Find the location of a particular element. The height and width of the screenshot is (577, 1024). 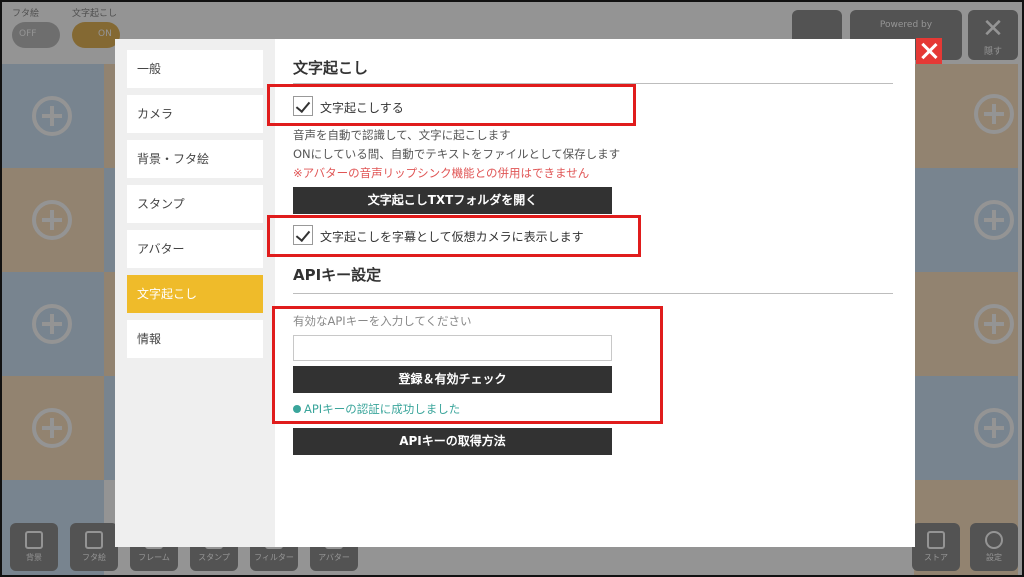

warning-text: ※アバターの音声リップシンク機能との併用はできません is located at coordinates (441, 173).